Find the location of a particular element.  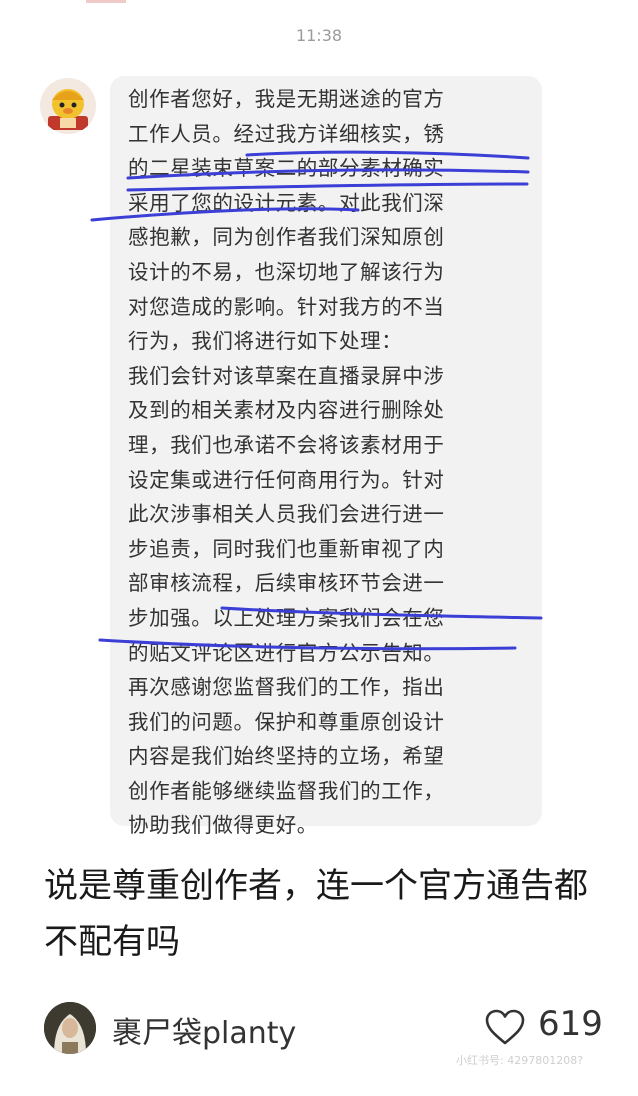

author-avatar is located at coordinates (70, 1028).